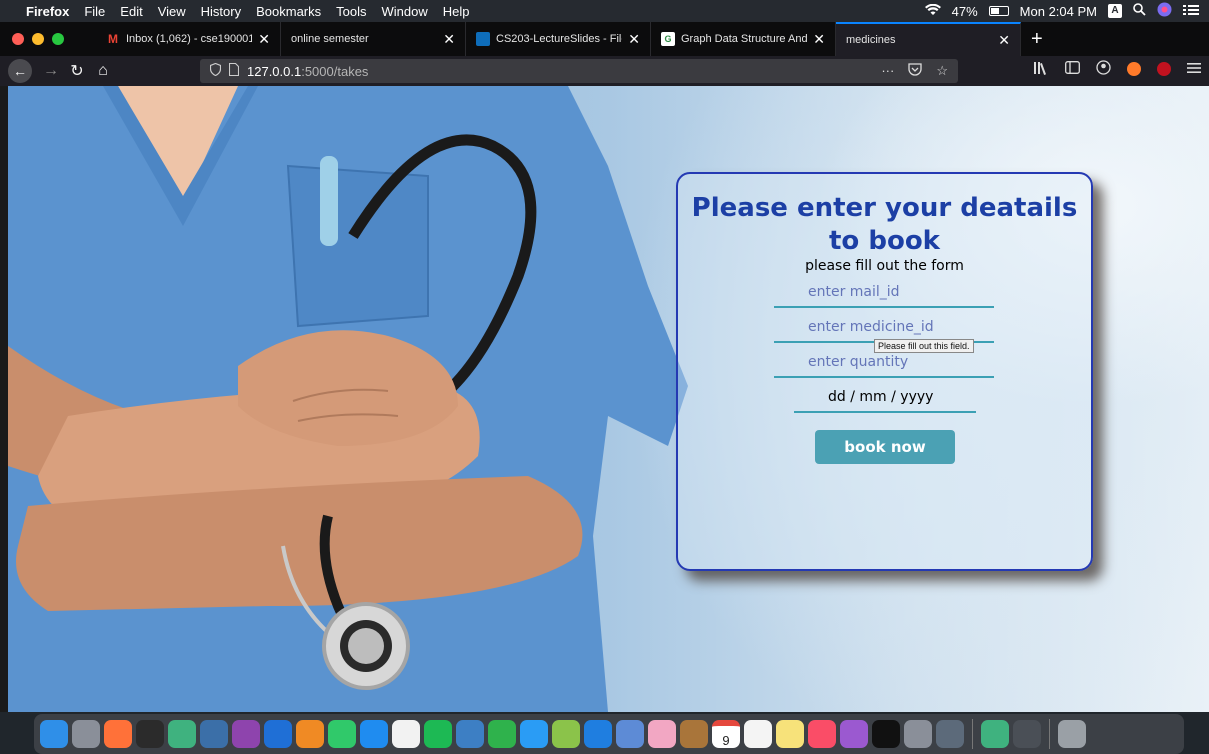  Describe the element at coordinates (694, 734) in the screenshot. I see `notes-brown-icon` at that location.